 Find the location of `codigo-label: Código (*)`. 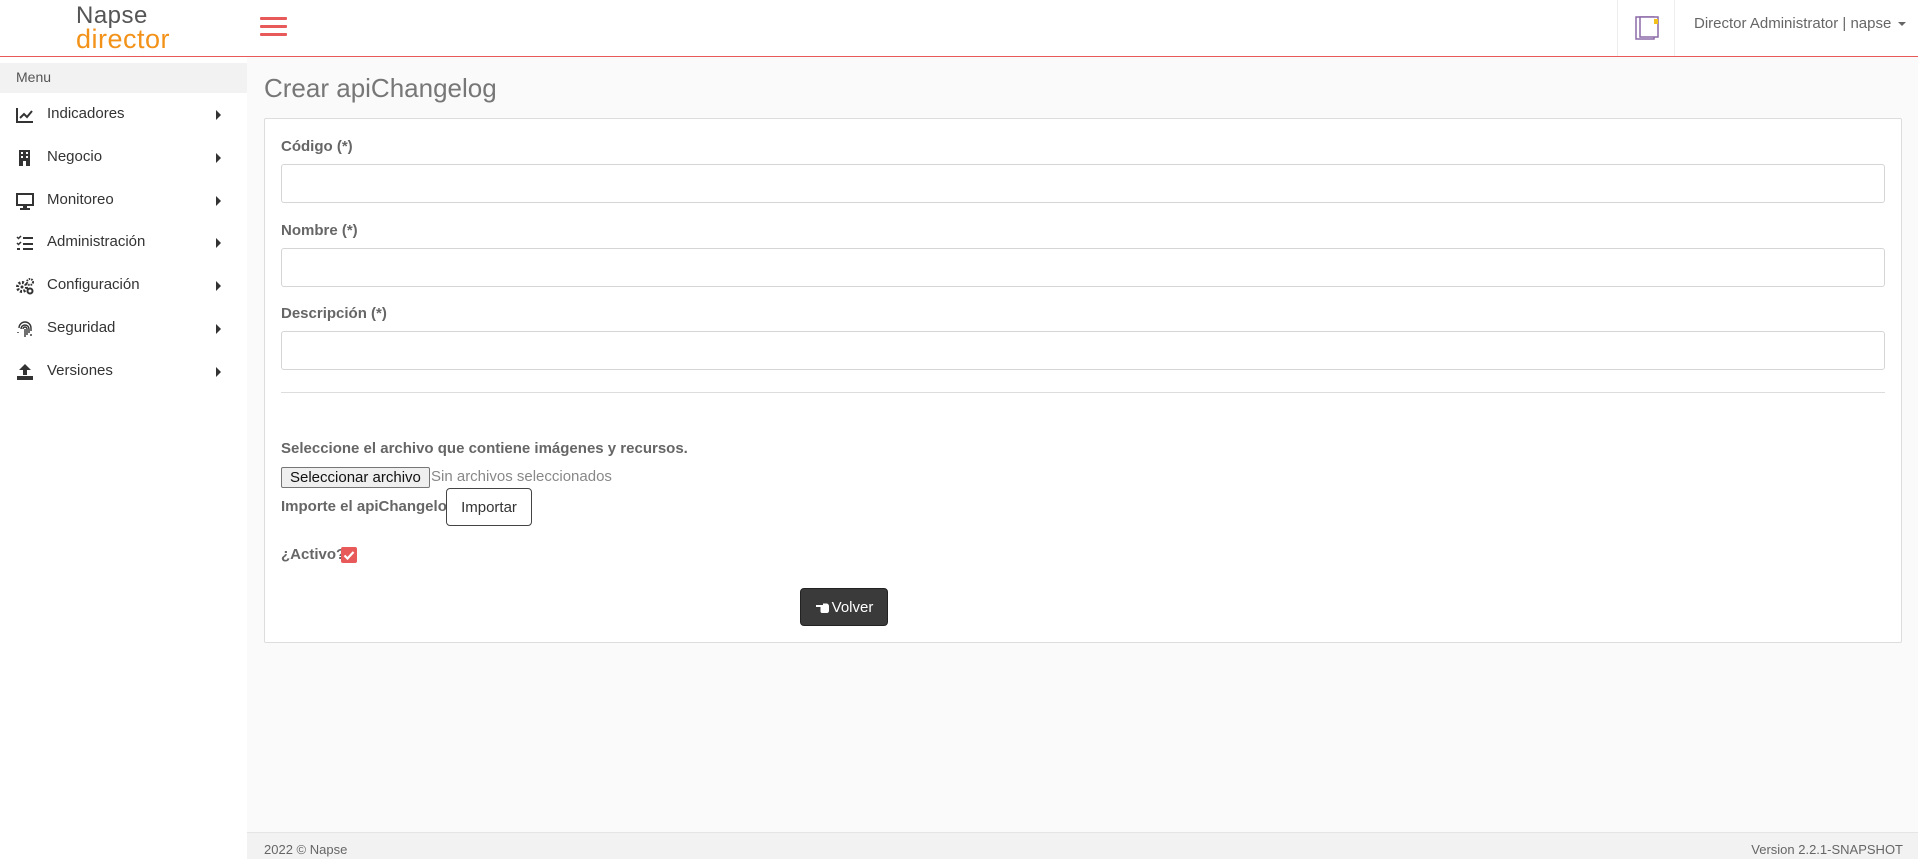

codigo-label: Código (*) is located at coordinates (317, 146).